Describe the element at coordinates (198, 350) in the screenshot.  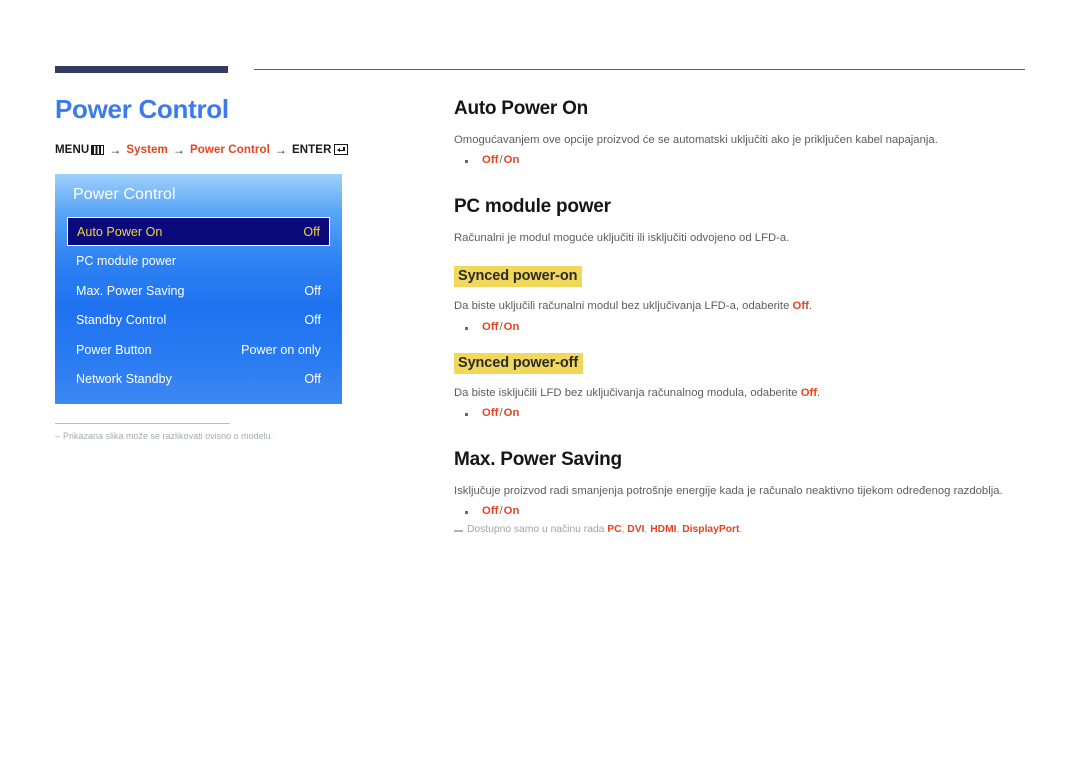
I see `osd-row-power-button: Power Button Power on only` at that location.